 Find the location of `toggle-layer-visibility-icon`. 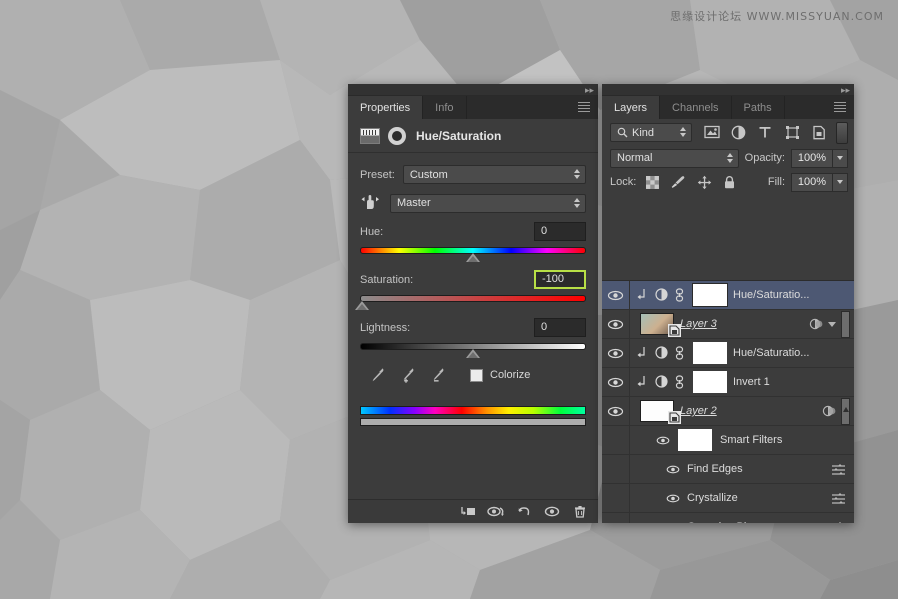

toggle-layer-visibility-icon is located at coordinates (552, 512).